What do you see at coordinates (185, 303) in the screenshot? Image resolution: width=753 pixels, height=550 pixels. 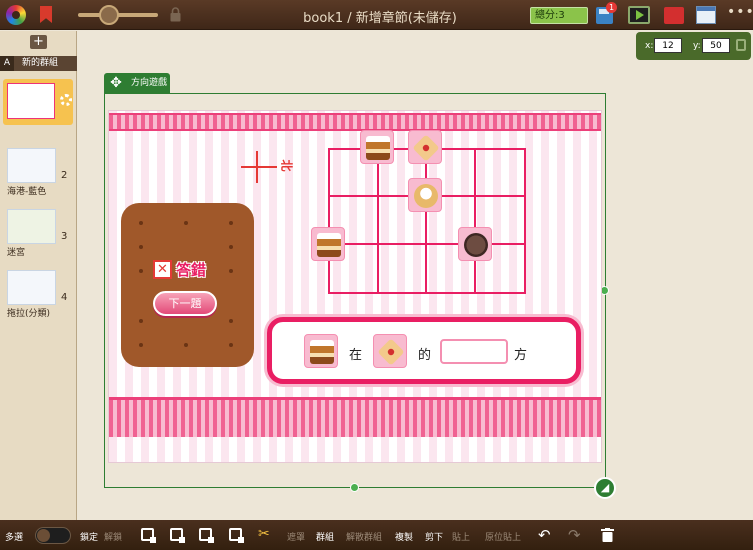 I see `next-question-button: 下一題` at bounding box center [185, 303].